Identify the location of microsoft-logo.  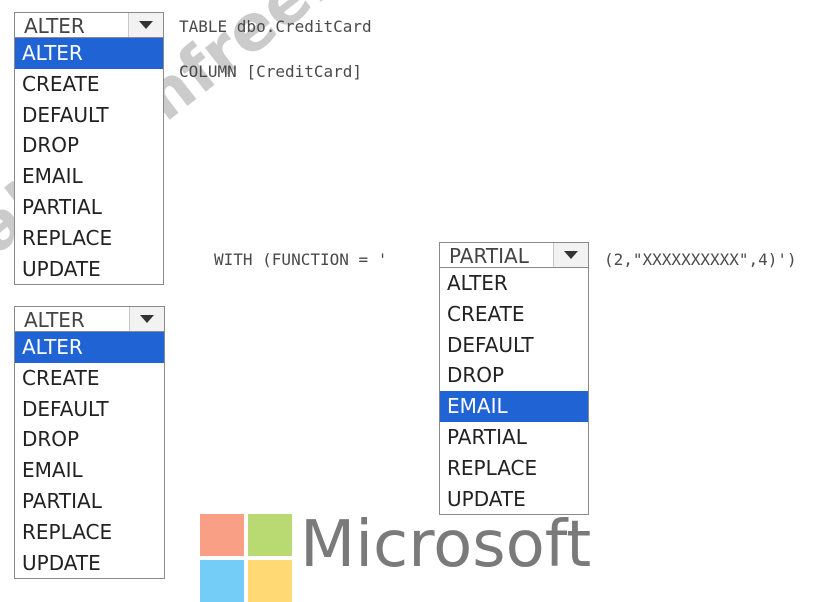
(246, 558).